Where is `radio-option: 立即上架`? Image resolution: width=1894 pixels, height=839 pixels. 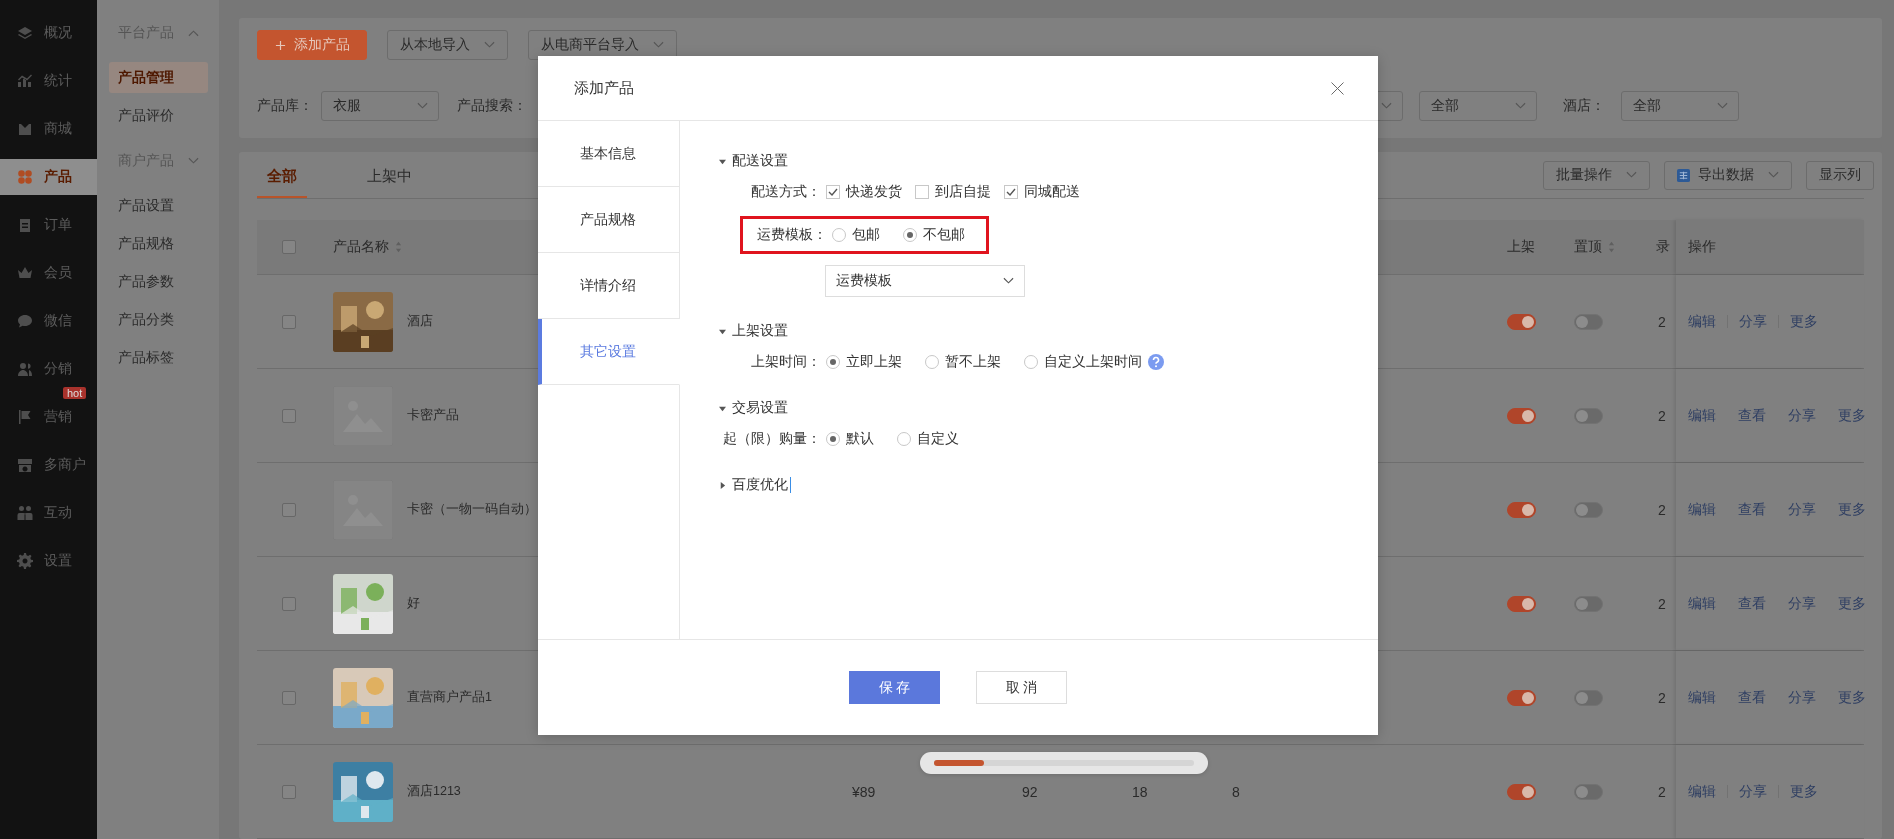
radio-option: 立即上架 is located at coordinates (864, 362).